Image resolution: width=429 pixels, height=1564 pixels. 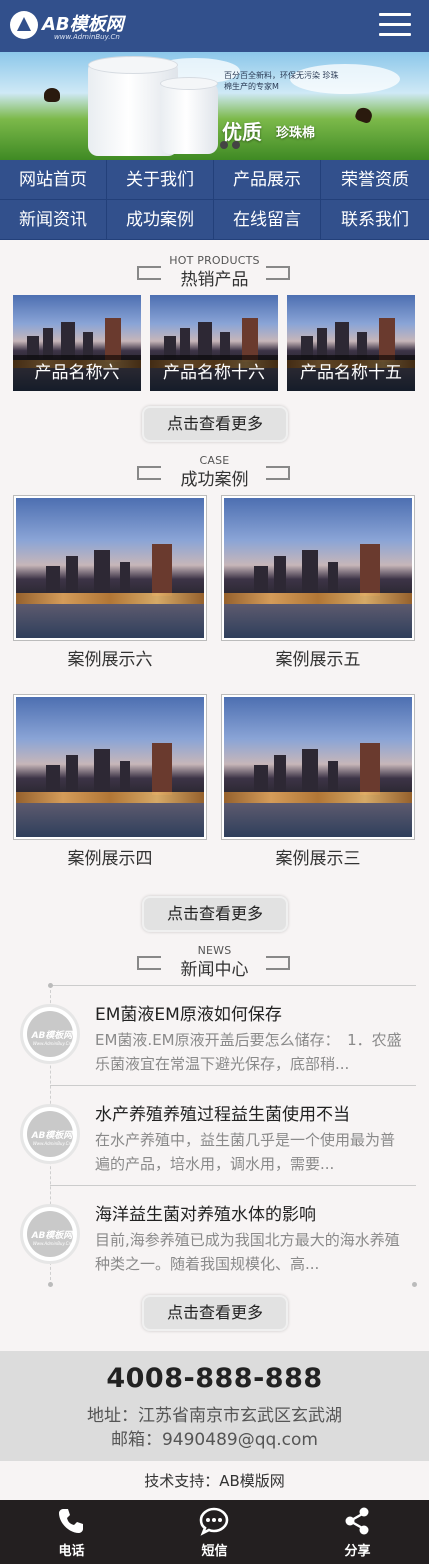 What do you see at coordinates (267, 180) in the screenshot?
I see `nav-products: 产品展示` at bounding box center [267, 180].